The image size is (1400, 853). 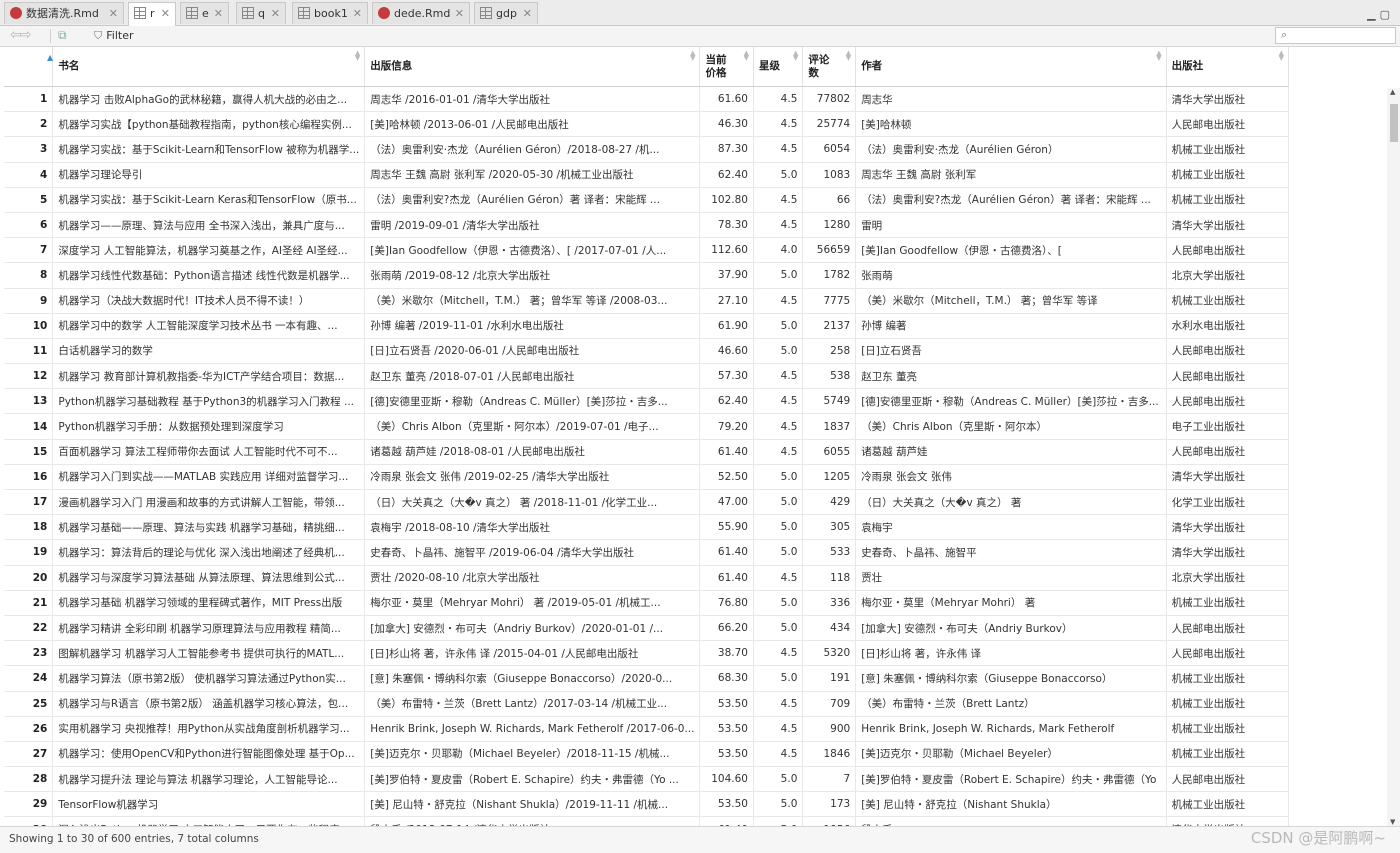 I want to click on column-header-publisher: 出版社 ▲ ▼, so click(x=1227, y=67).